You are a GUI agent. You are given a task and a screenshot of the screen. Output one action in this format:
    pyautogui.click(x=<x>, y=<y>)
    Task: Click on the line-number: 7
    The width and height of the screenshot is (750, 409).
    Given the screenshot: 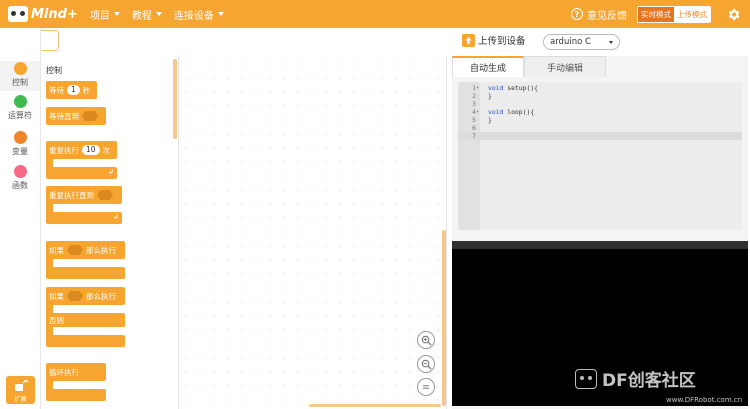 What is the action you would take?
    pyautogui.click(x=474, y=136)
    